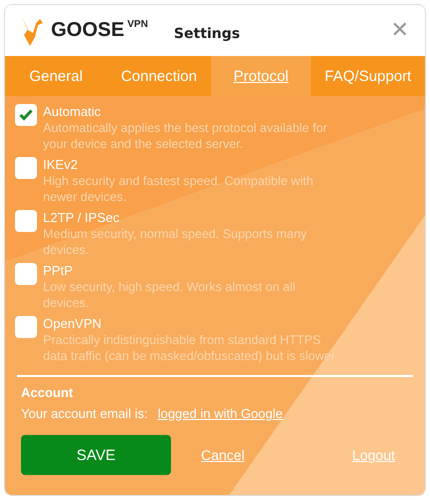 This screenshot has height=500, width=430. Describe the element at coordinates (47, 392) in the screenshot. I see `account-heading: Account` at that location.